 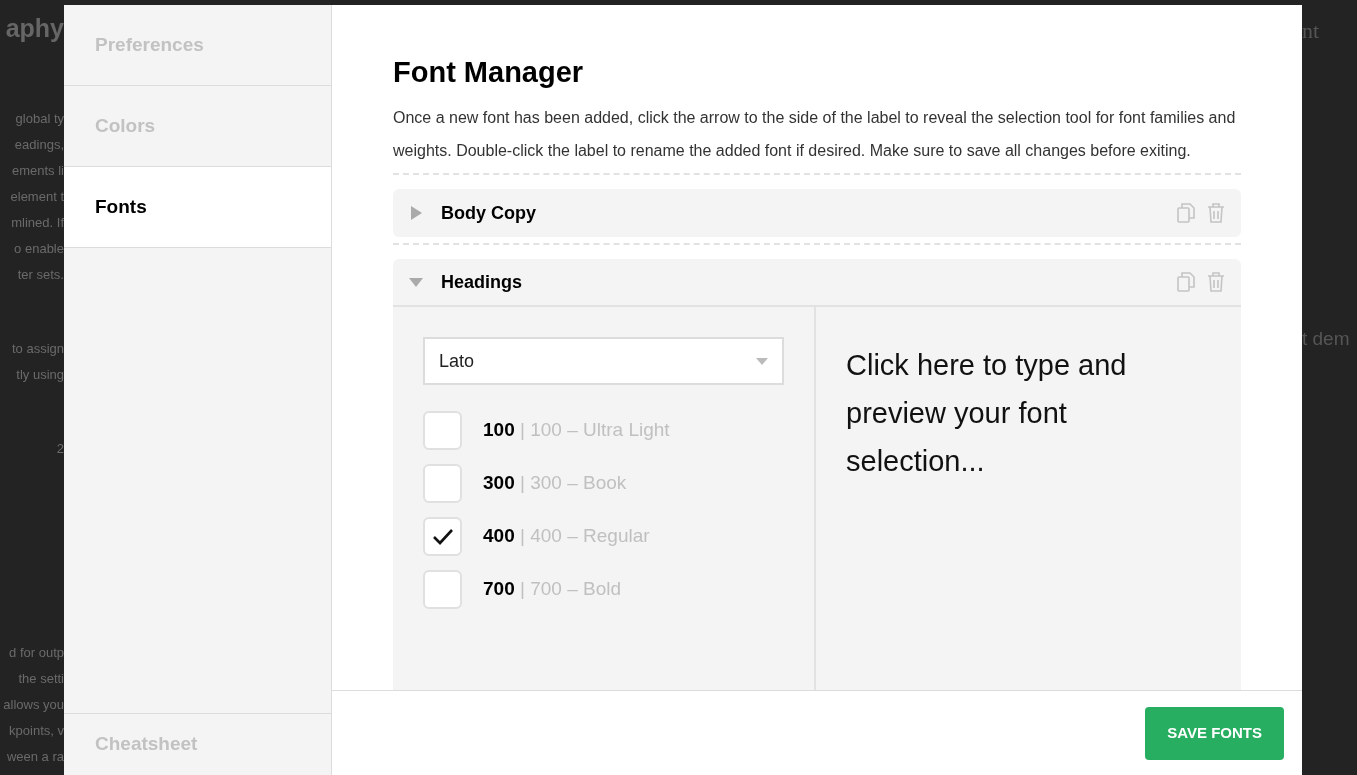 What do you see at coordinates (35, 757) in the screenshot?
I see `background-text: ween a ra` at bounding box center [35, 757].